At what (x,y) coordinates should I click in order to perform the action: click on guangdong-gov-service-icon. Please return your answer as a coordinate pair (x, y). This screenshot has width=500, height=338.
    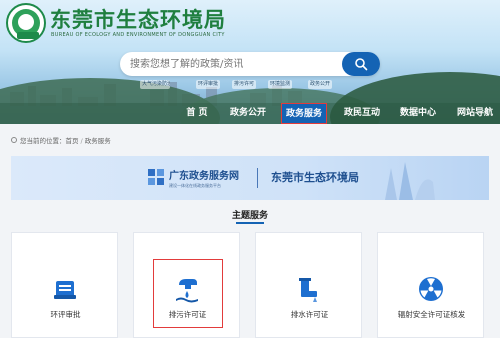
    Looking at the image, I should click on (156, 177).